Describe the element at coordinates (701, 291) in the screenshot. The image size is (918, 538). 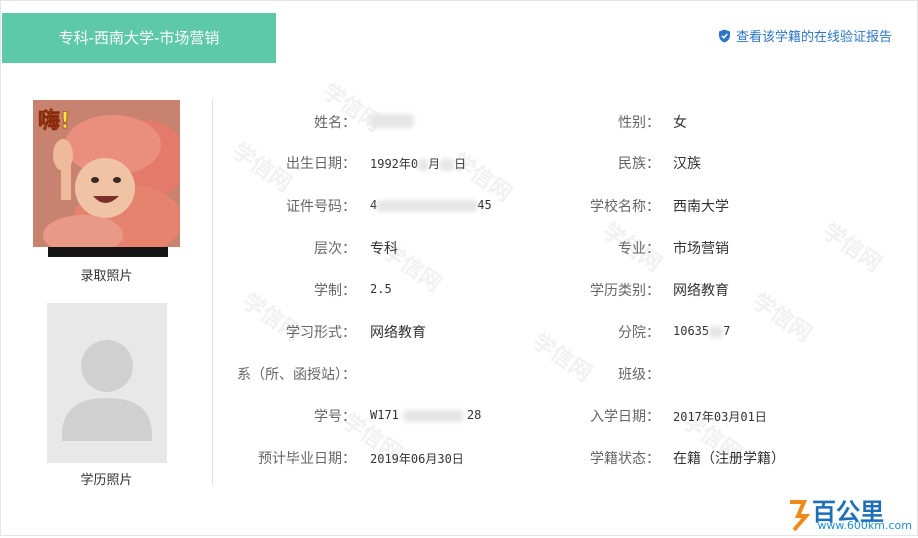
I see `education-type-value: 网络教育` at that location.